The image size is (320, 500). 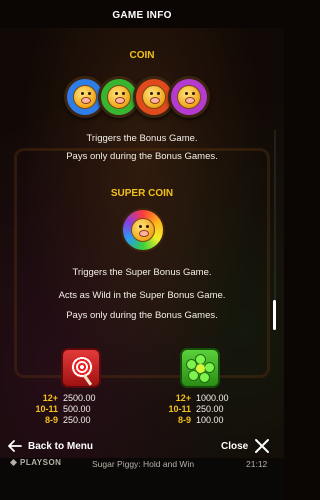 I want to click on back-to-menu-label: Back to Menu, so click(x=61, y=446).